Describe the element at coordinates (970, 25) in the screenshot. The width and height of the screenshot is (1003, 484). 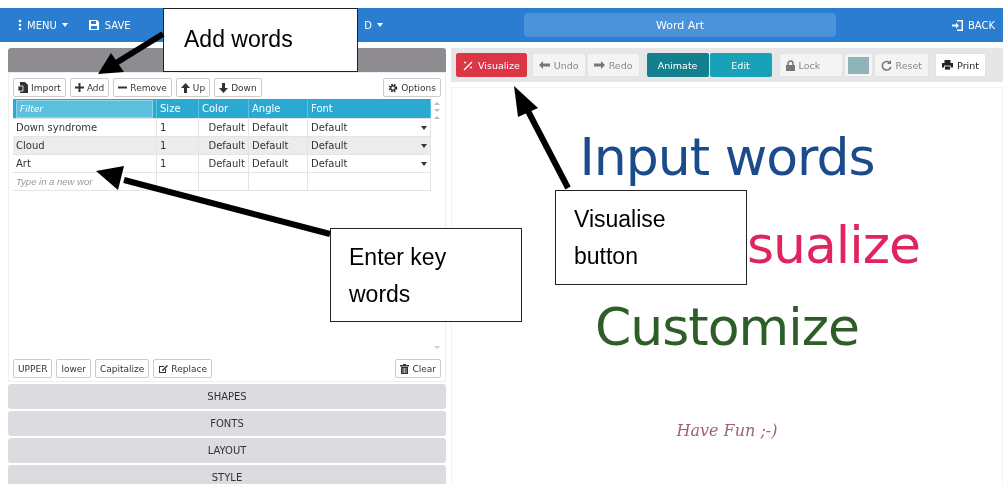
I see `back-button: BACK` at that location.